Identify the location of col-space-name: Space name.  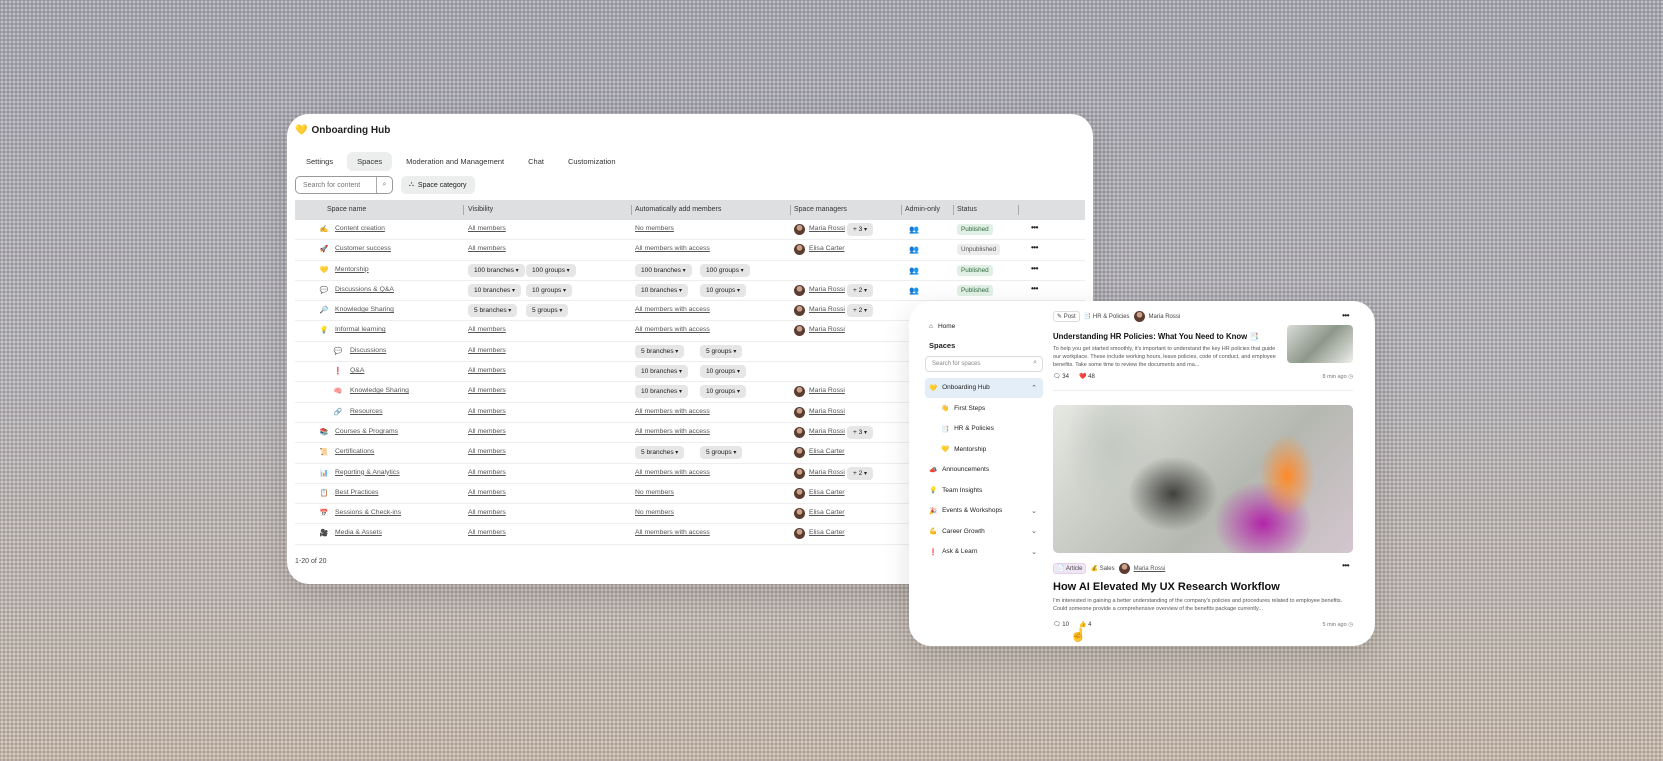
(346, 209).